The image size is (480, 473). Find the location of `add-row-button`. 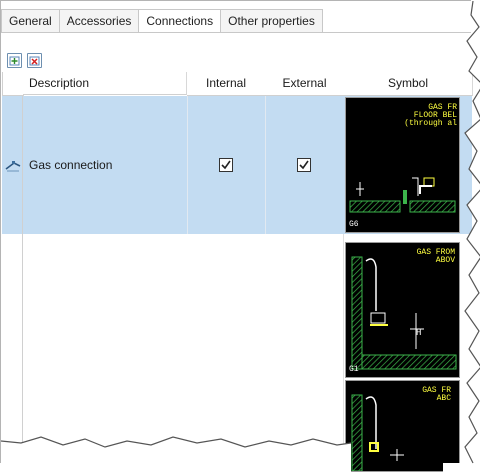

add-row-button is located at coordinates (14, 60).